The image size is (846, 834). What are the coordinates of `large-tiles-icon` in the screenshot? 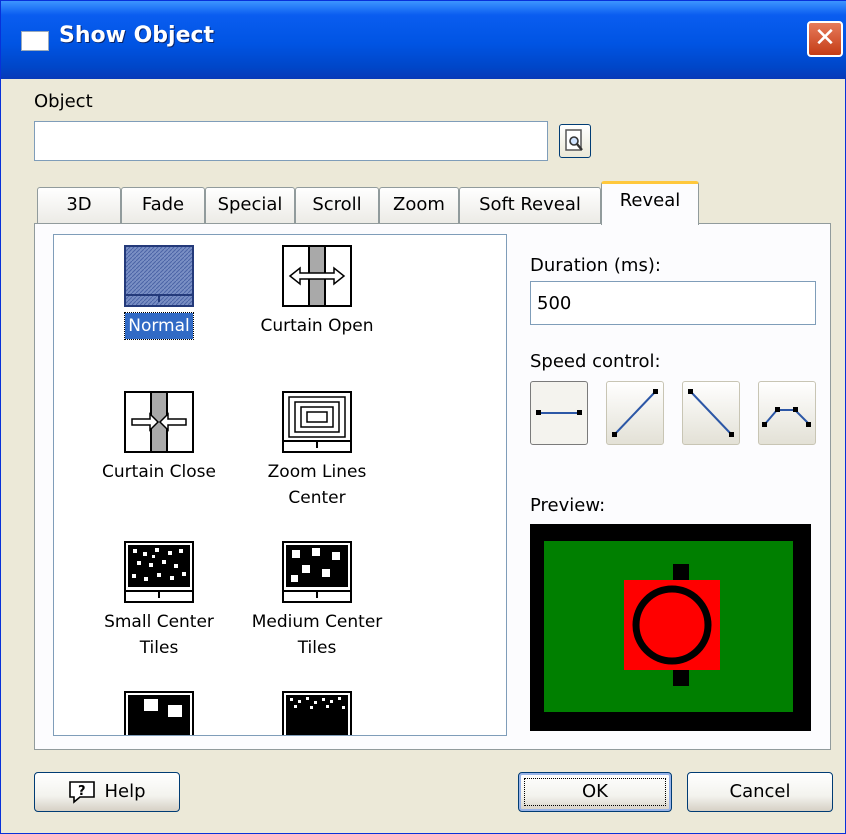 It's located at (159, 713).